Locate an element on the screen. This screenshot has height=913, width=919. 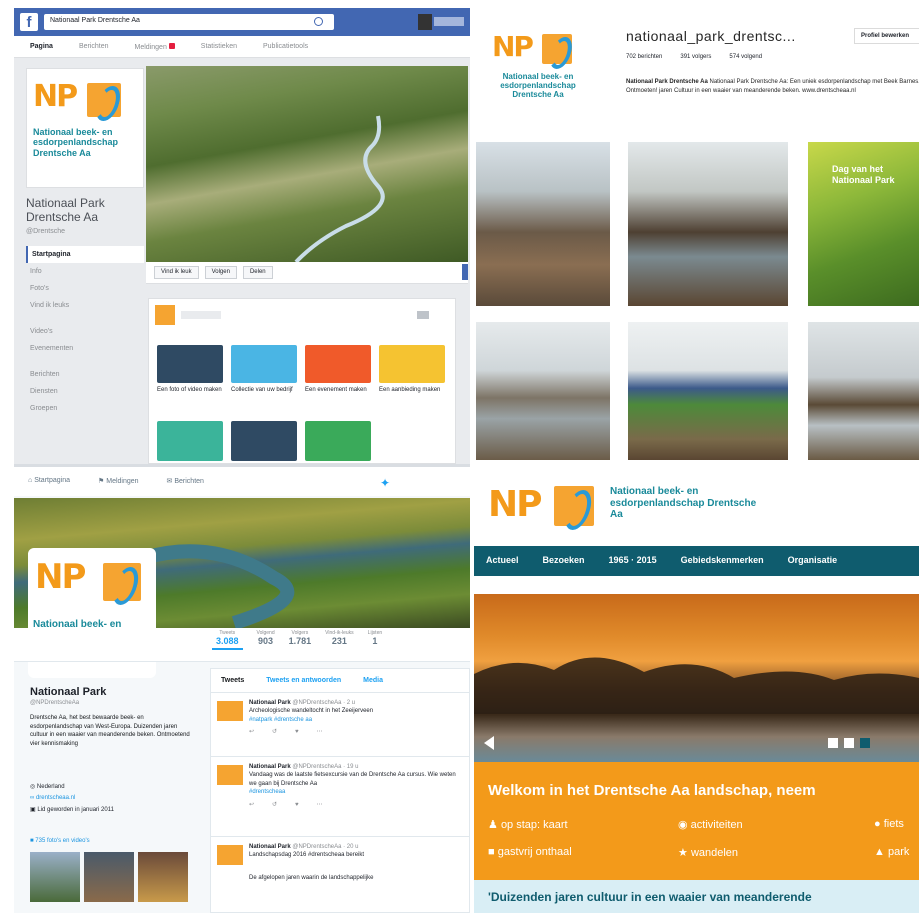
facebook-search-input: Nationaal Park Drentsche Aa is located at coordinates (189, 22).